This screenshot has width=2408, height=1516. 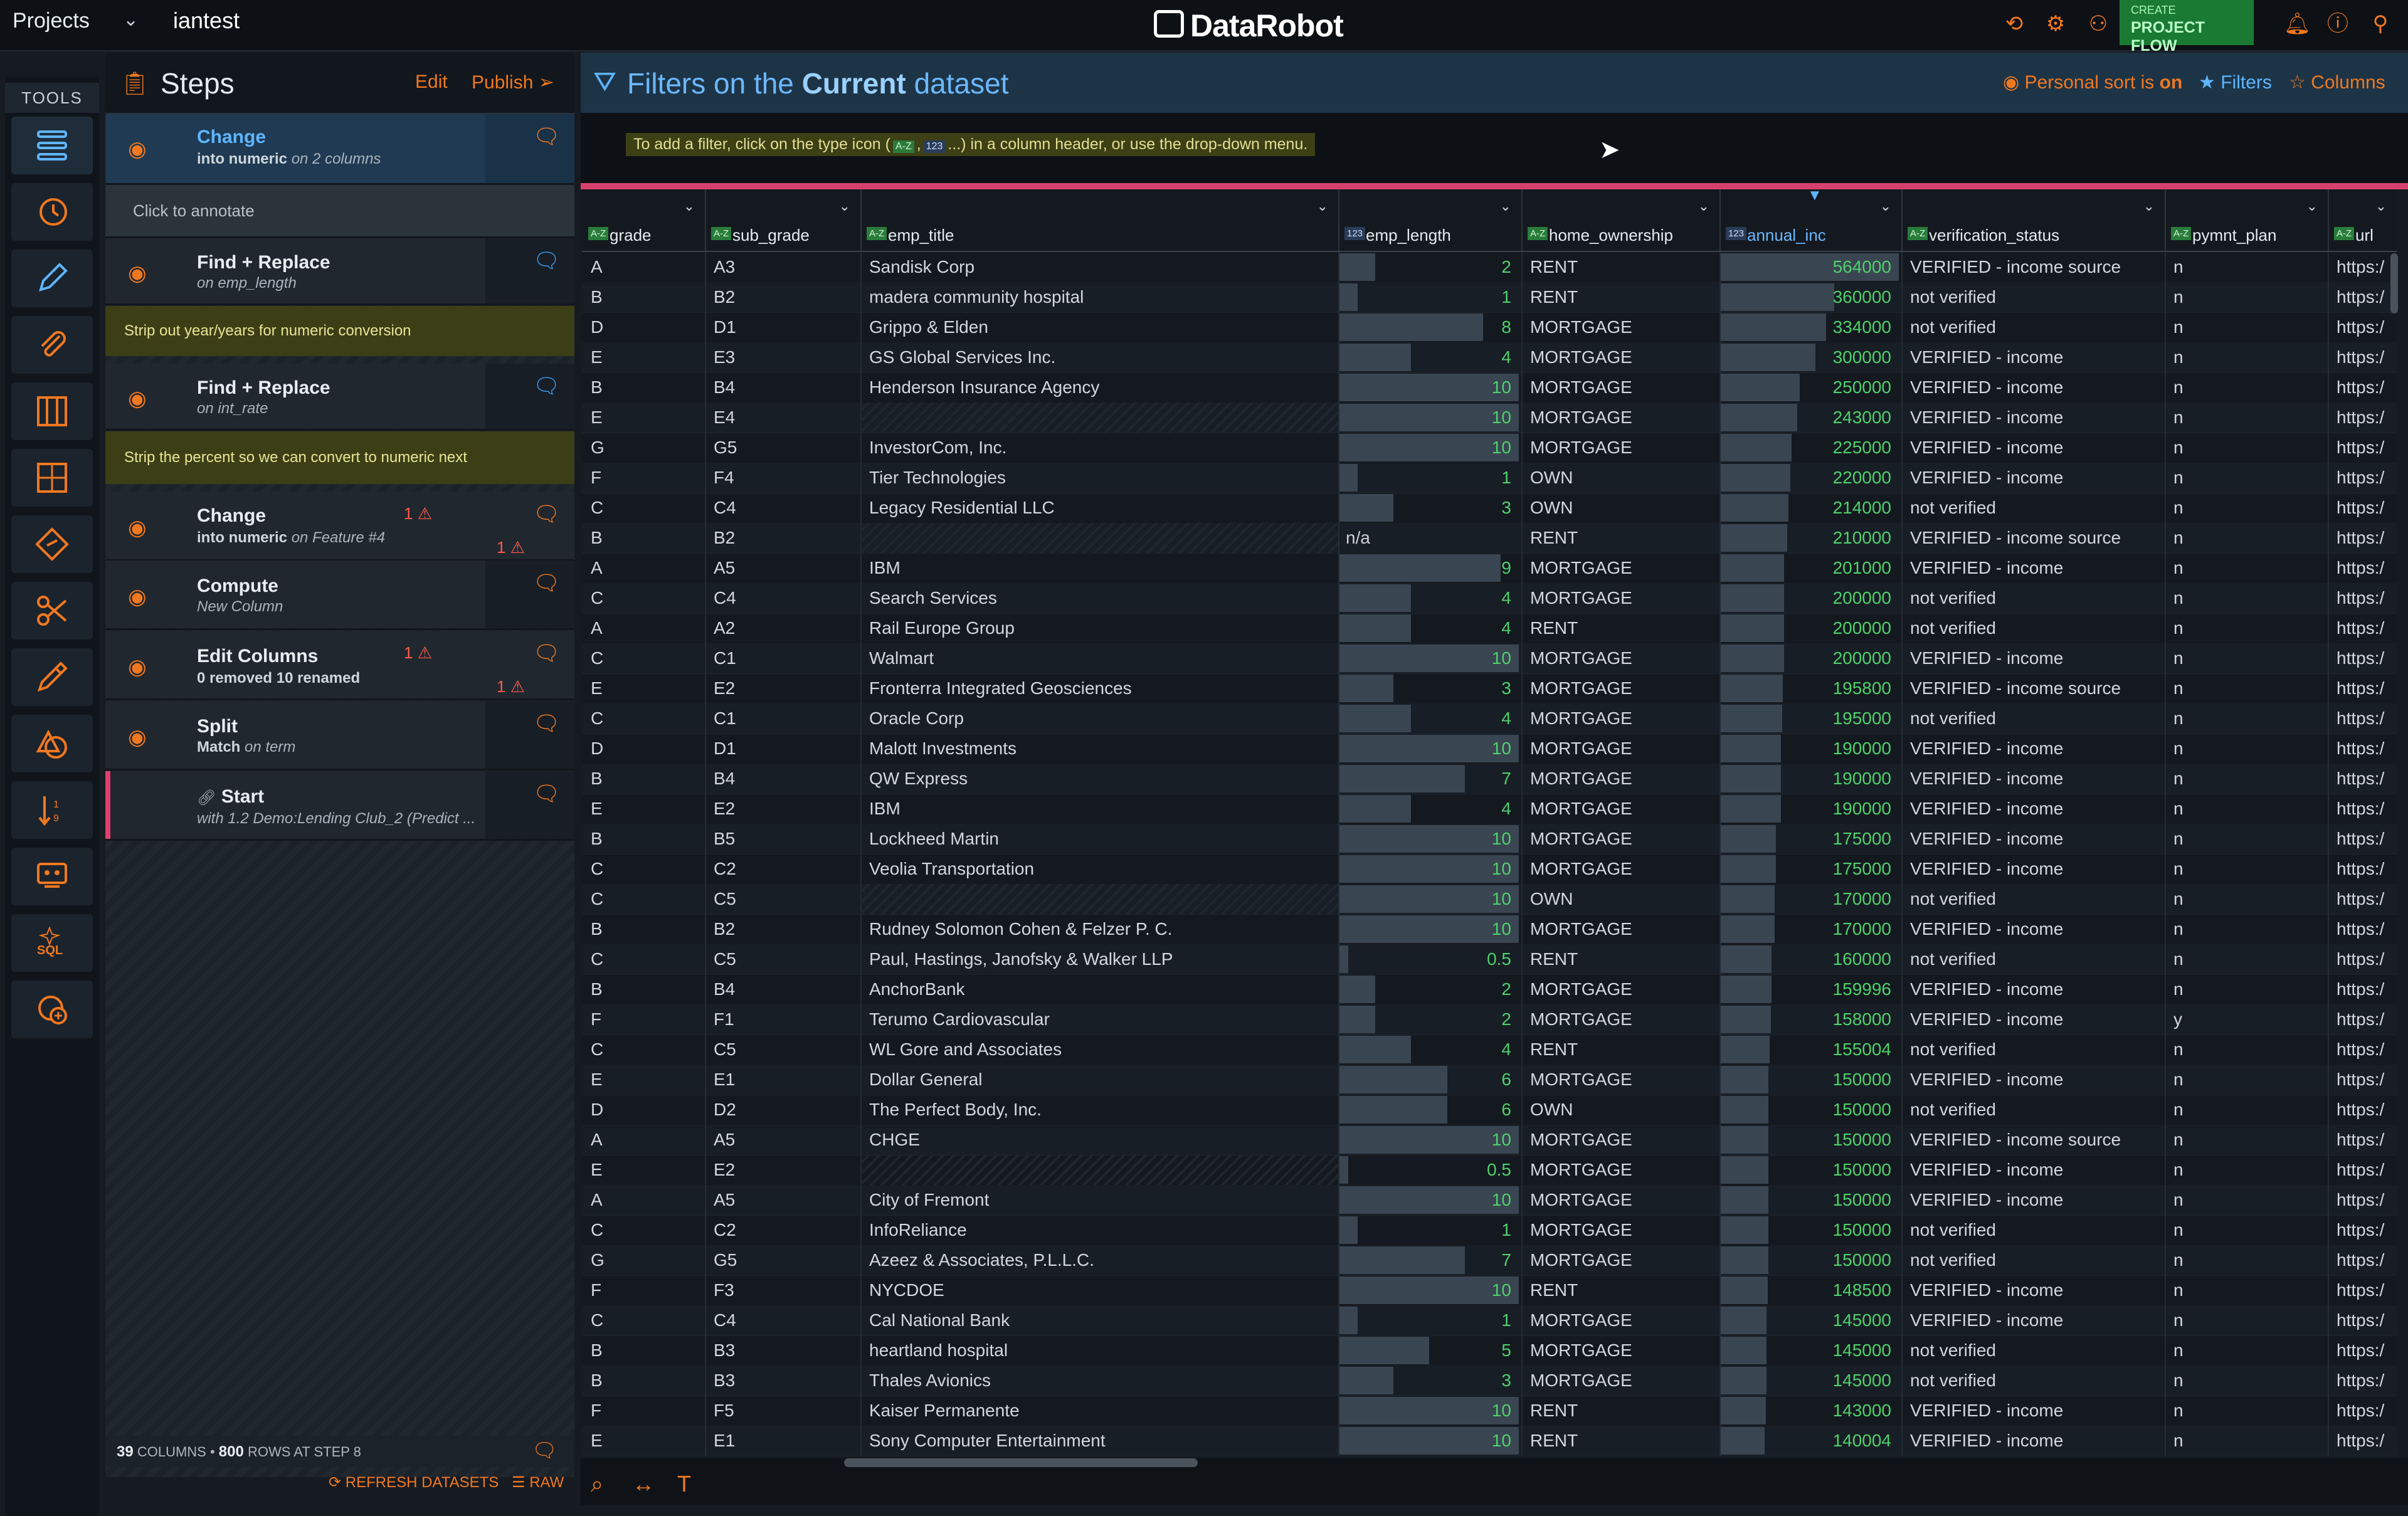 I want to click on cell-sub_grade: A2, so click(x=783, y=628).